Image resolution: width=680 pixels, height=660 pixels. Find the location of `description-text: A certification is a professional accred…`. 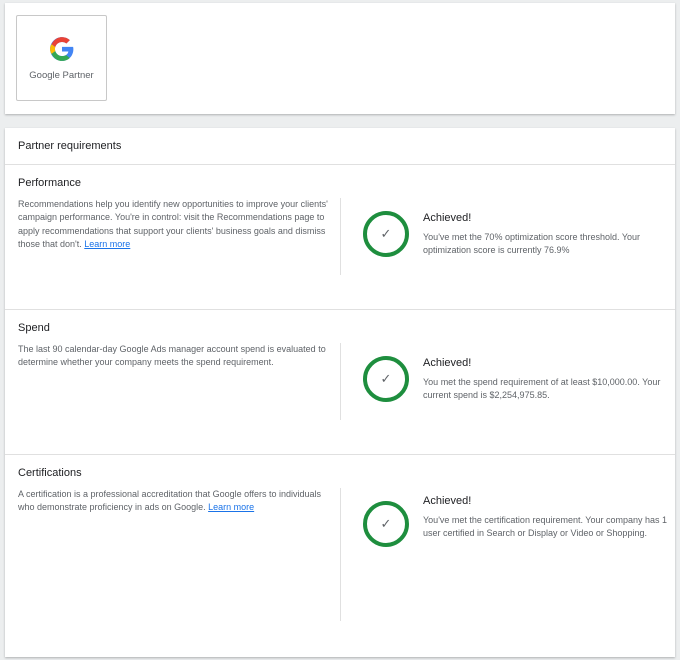

description-text: A certification is a professional accred… is located at coordinates (170, 501).